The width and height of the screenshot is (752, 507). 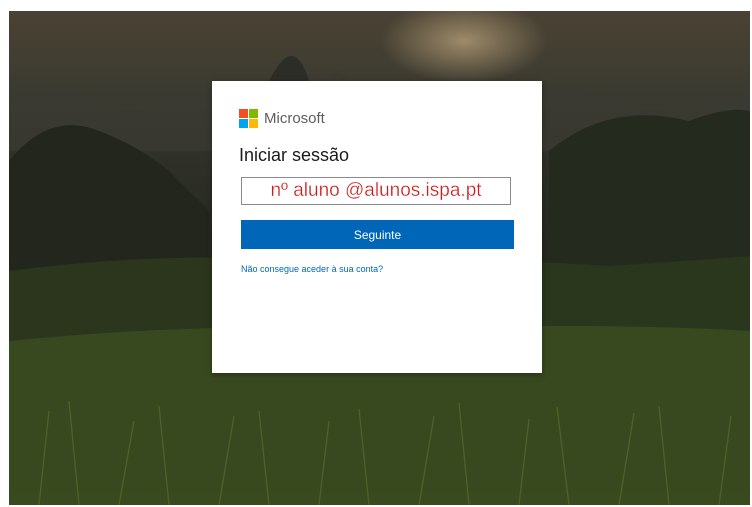 What do you see at coordinates (294, 118) in the screenshot?
I see `brand-name: Microsoft` at bounding box center [294, 118].